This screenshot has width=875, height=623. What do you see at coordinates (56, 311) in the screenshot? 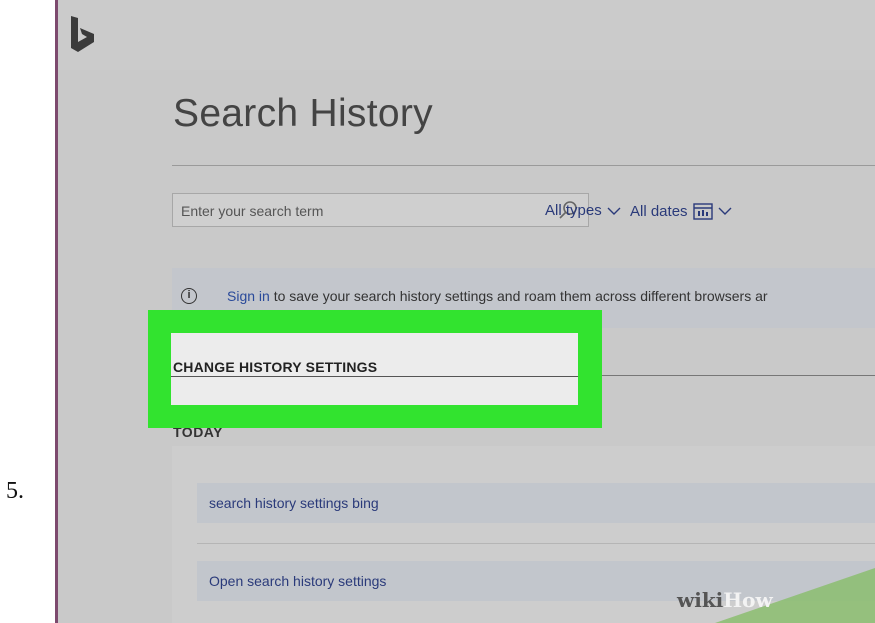
I see `frame-edge` at bounding box center [56, 311].